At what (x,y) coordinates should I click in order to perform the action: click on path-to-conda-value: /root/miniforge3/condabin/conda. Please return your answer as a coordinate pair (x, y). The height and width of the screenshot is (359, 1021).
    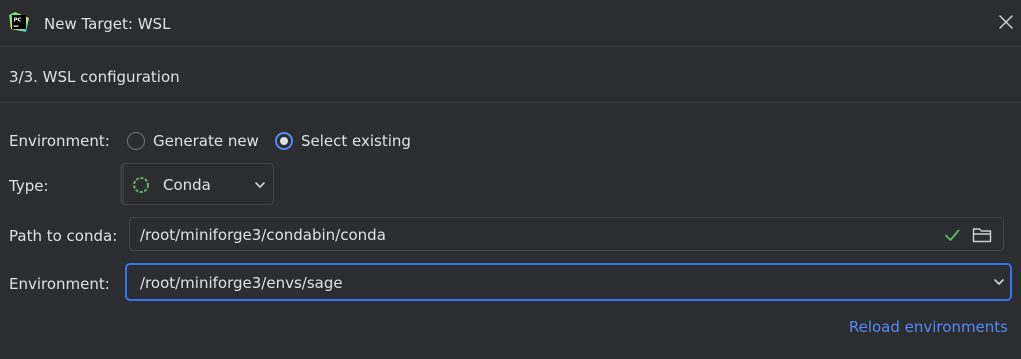
    Looking at the image, I should click on (263, 235).